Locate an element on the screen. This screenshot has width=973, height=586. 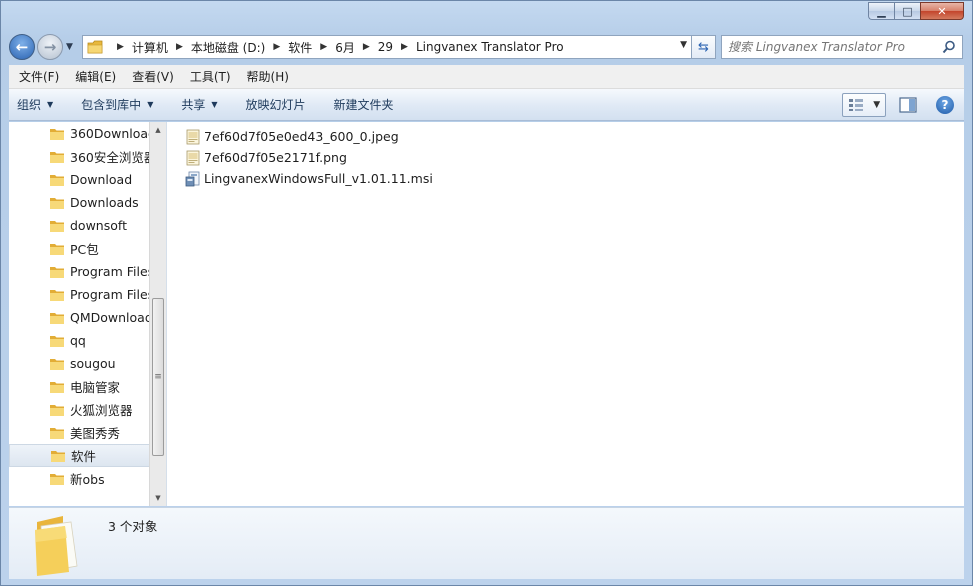
tree-item: Downloads is located at coordinates (80, 202).